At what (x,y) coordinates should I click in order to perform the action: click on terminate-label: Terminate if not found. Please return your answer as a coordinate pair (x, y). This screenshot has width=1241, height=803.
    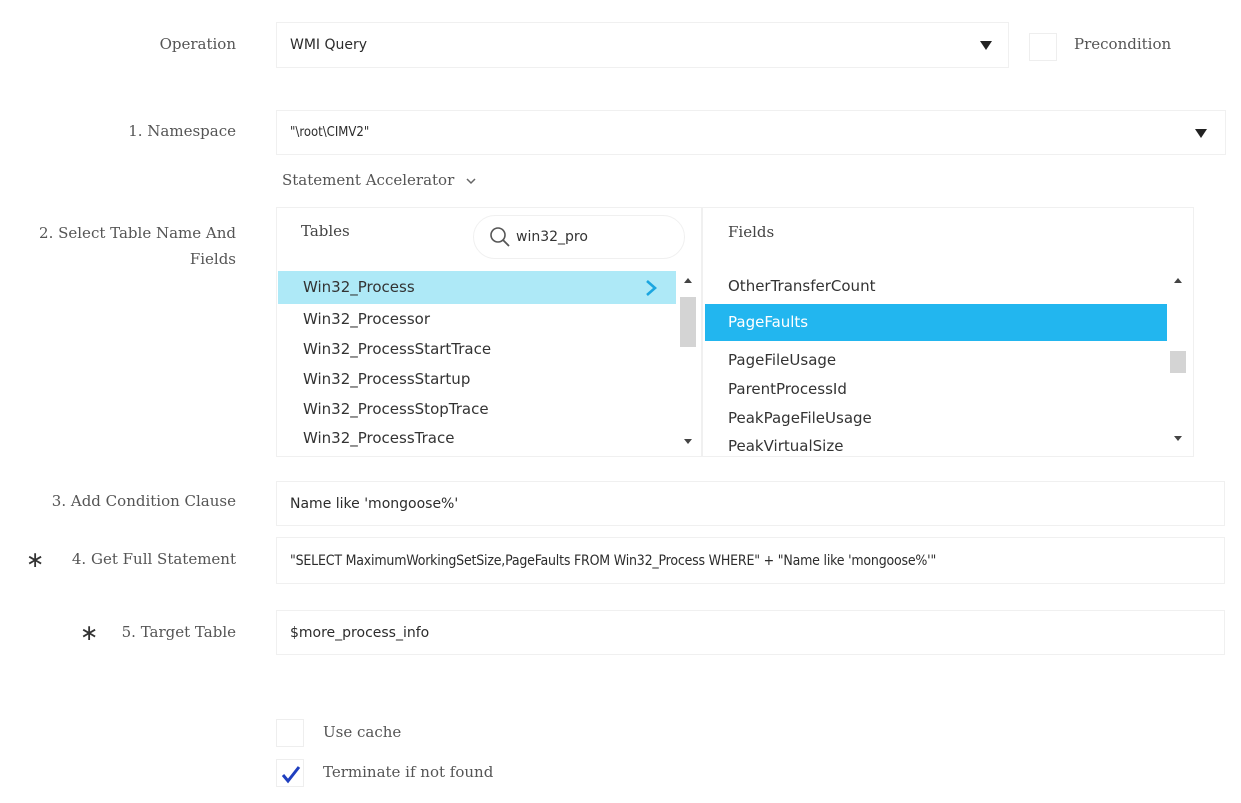
    Looking at the image, I should click on (408, 772).